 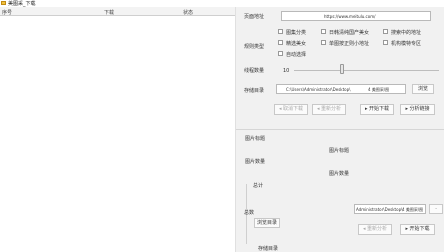 I want to click on col-download-header: 下载, so click(x=109, y=12).